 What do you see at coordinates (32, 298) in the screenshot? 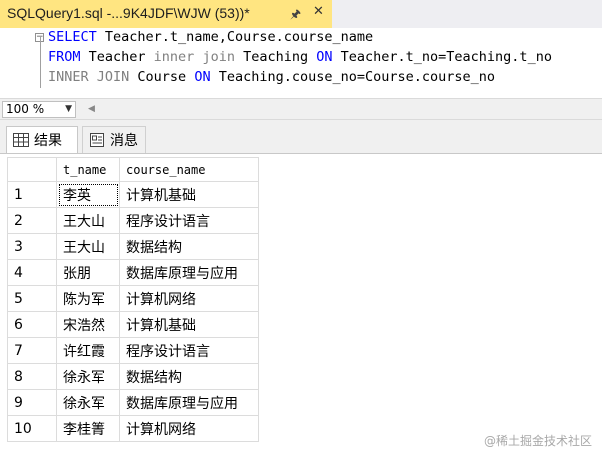
I see `row-number: 5` at bounding box center [32, 298].